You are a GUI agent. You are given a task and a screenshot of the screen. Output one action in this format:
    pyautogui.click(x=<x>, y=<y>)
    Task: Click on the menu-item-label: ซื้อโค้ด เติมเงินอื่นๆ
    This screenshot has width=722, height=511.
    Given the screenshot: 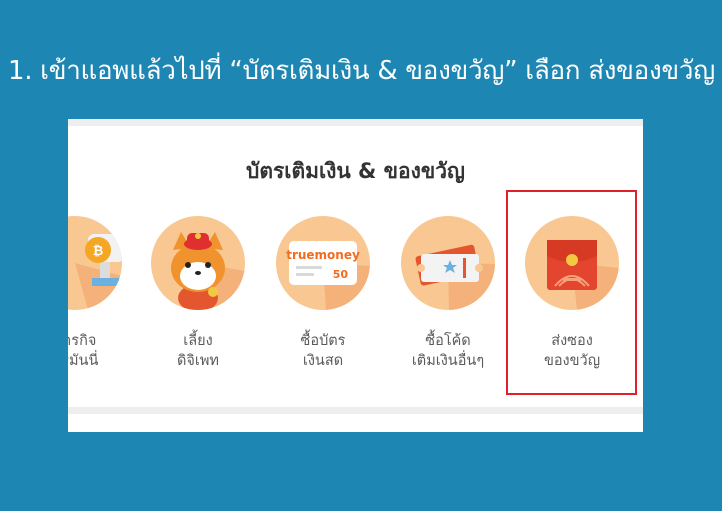 What is the action you would take?
    pyautogui.click(x=448, y=351)
    